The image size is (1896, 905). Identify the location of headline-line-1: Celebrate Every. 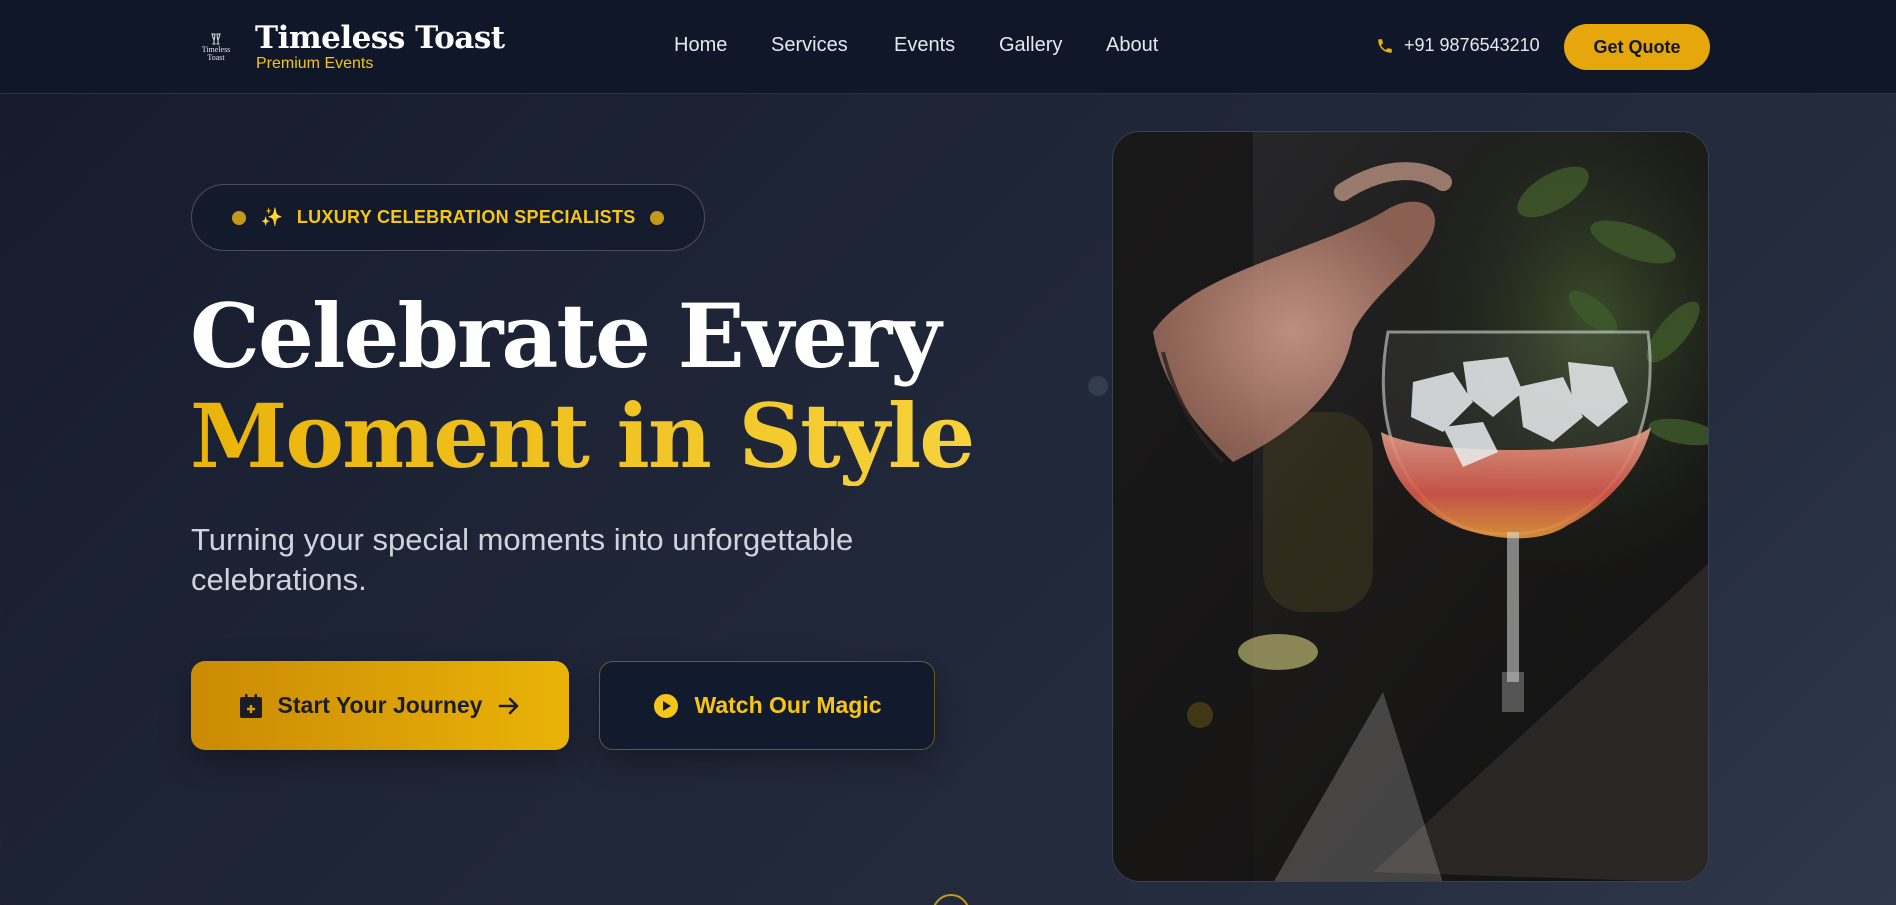
(565, 336).